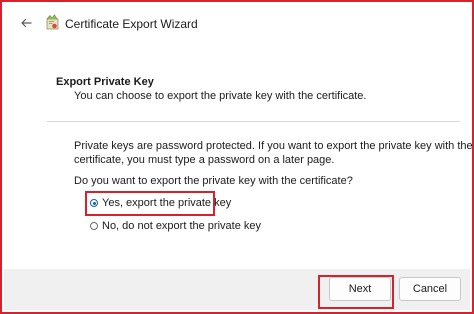  I want to click on radio-selected-icon, so click(94, 203).